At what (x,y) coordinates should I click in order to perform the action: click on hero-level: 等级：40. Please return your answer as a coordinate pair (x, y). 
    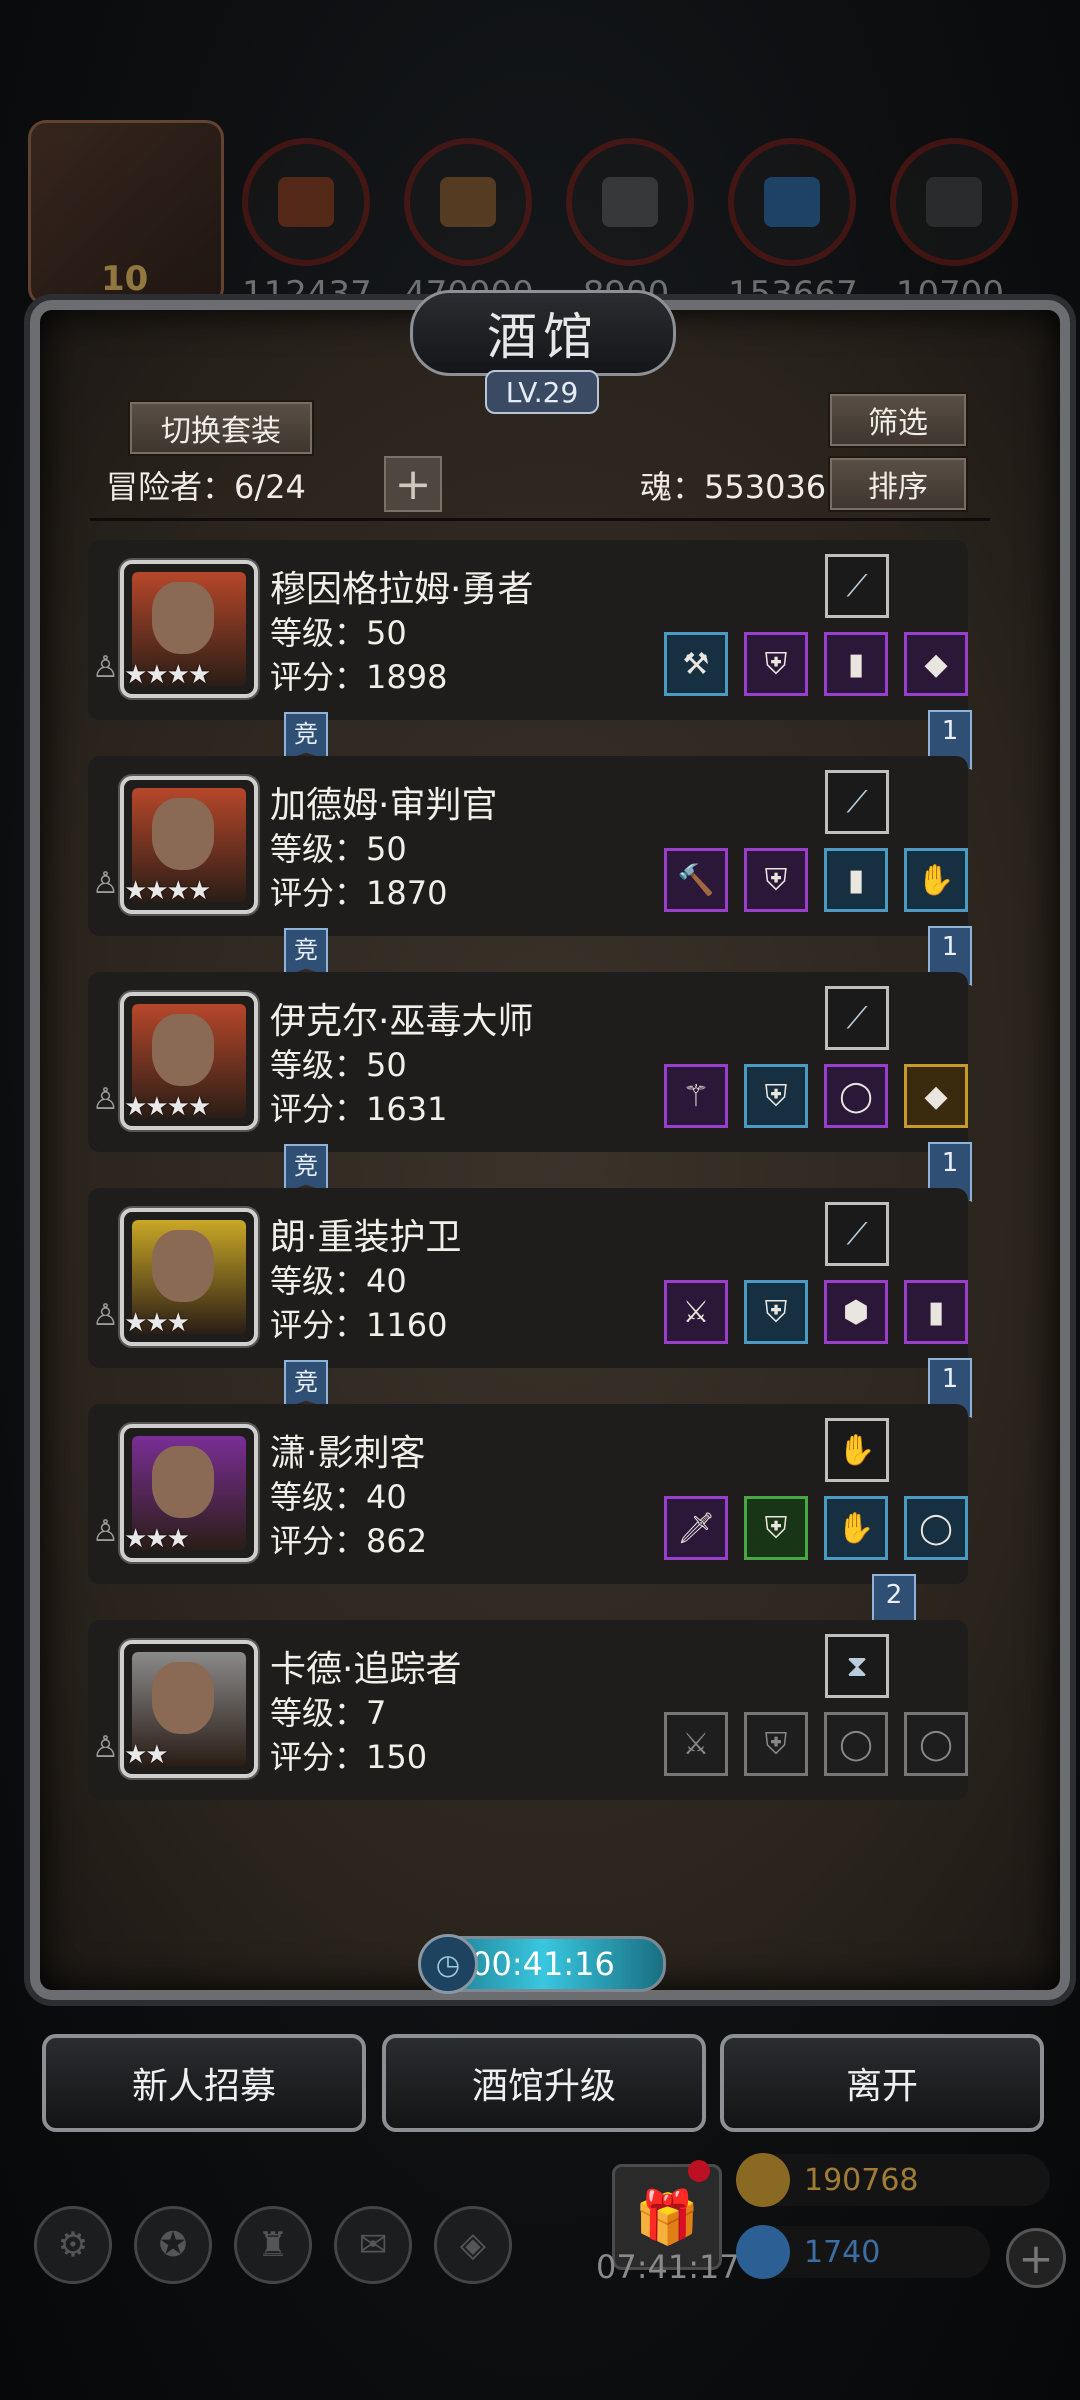
    Looking at the image, I should click on (338, 1281).